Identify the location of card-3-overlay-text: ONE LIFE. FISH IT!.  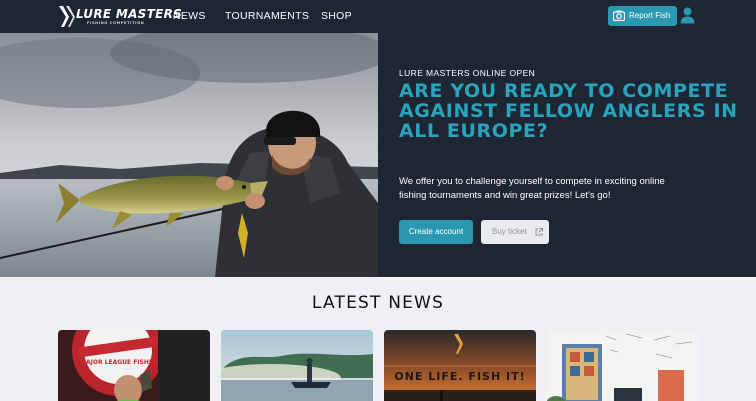
(459, 376).